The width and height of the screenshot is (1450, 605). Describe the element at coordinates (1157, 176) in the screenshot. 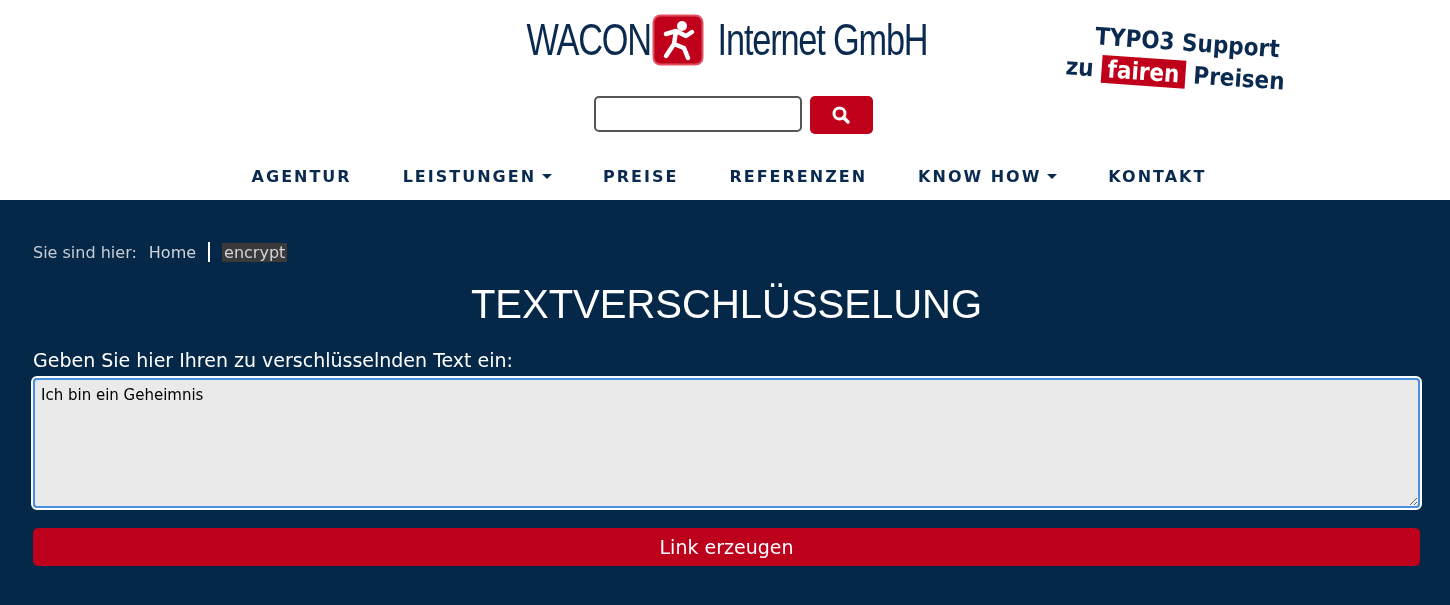

I see `nav-link: KONTAKT` at that location.